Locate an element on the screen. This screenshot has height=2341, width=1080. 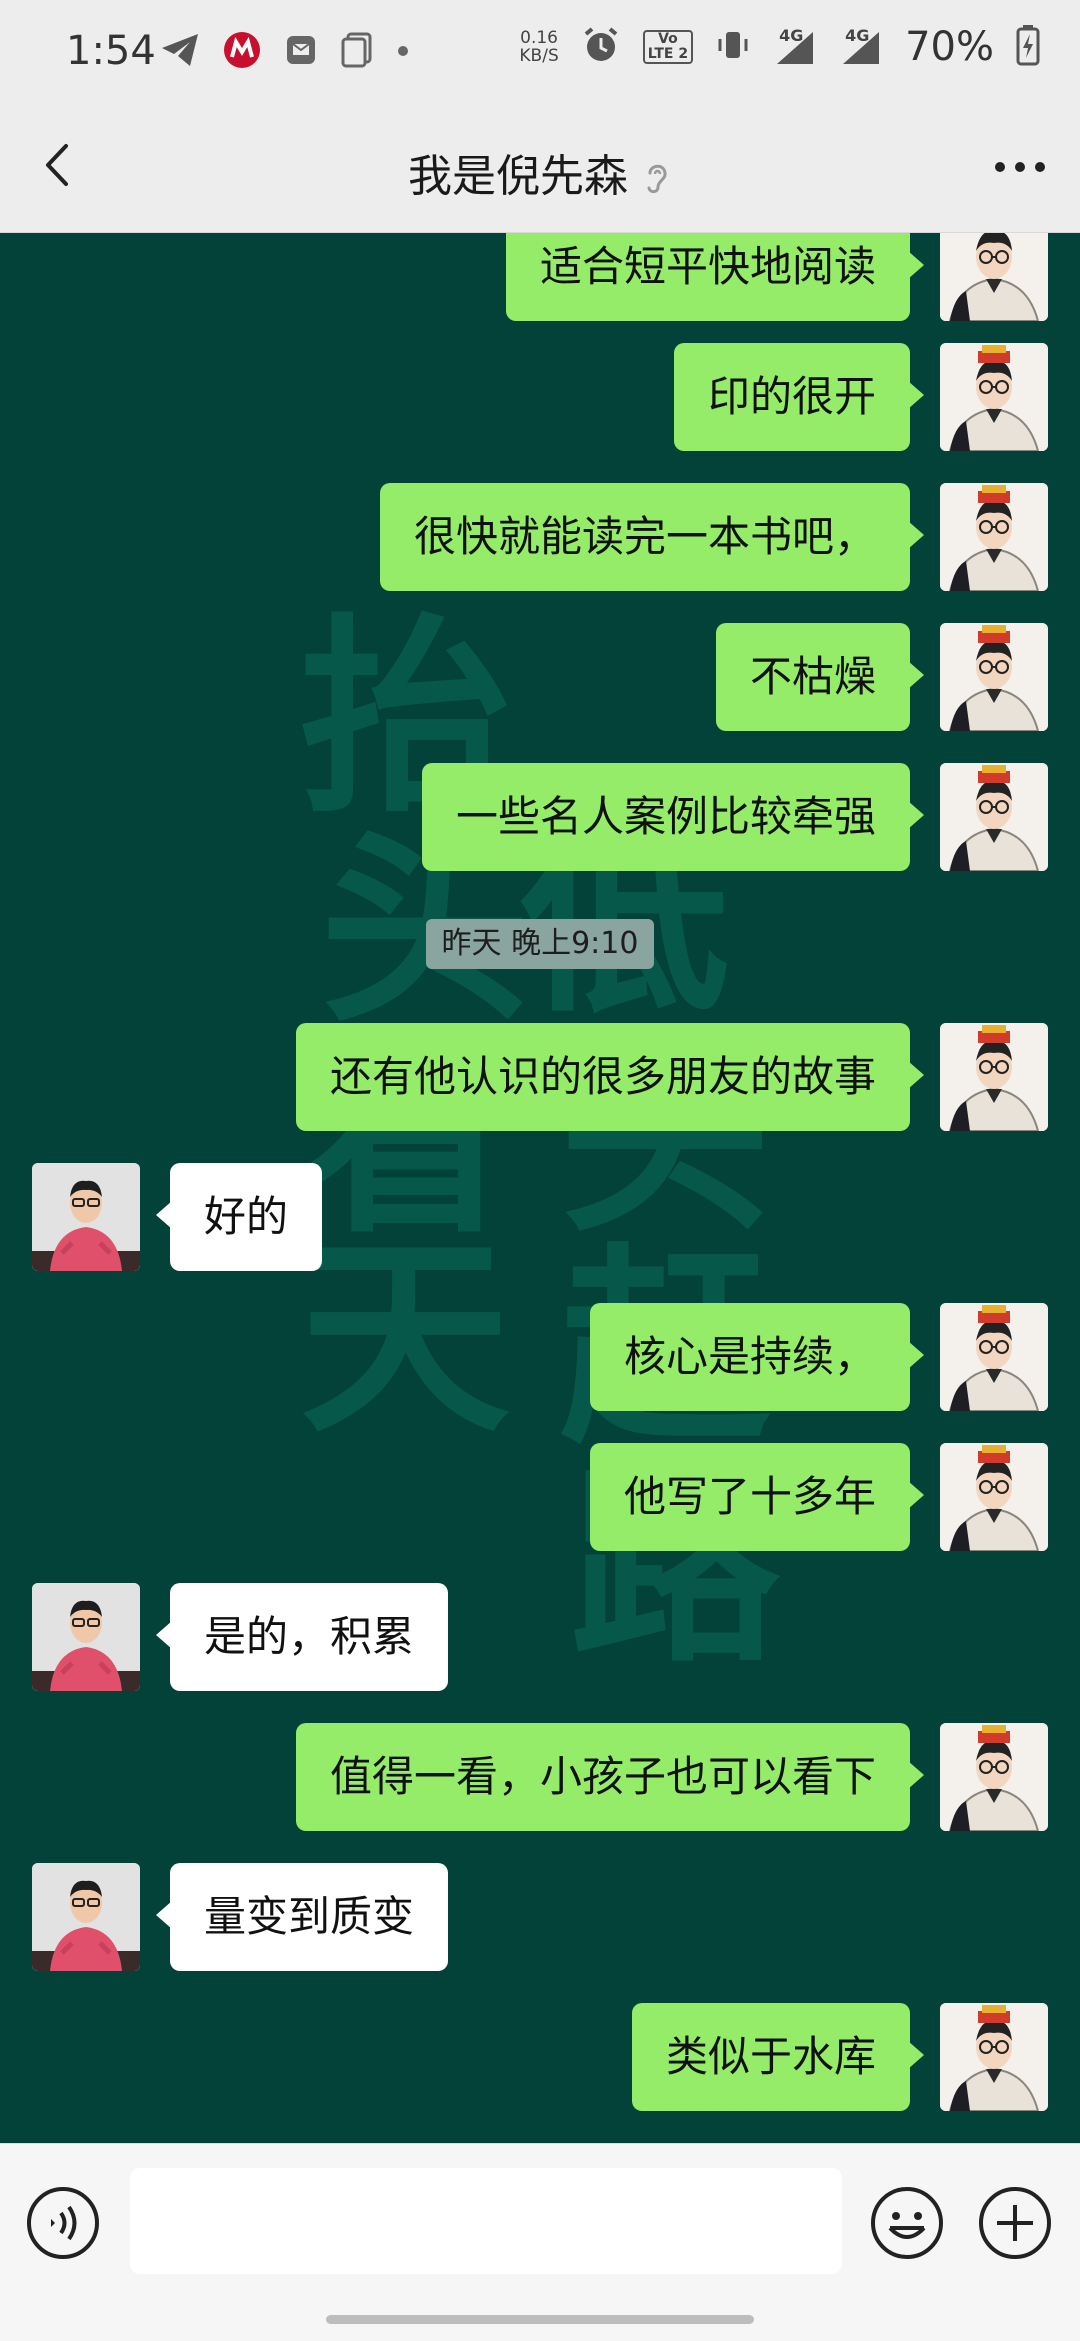
message-timestamp: 昨天 晚上9:10 is located at coordinates (540, 944).